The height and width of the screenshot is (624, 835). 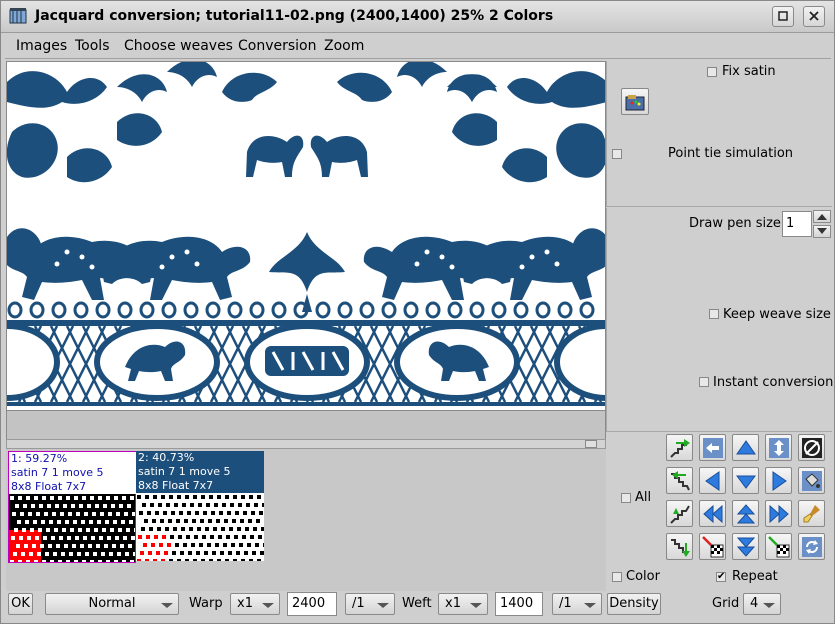 What do you see at coordinates (166, 457) in the screenshot?
I see `weave-2-percent: 2: 40.73%` at bounding box center [166, 457].